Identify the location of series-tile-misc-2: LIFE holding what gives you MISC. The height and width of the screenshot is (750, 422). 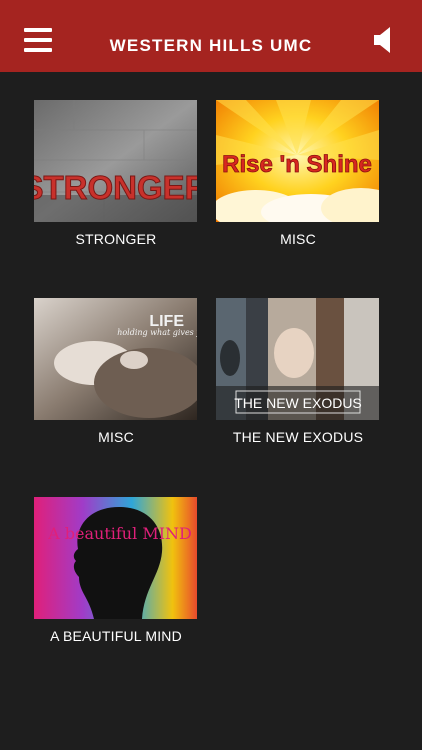
(116, 371).